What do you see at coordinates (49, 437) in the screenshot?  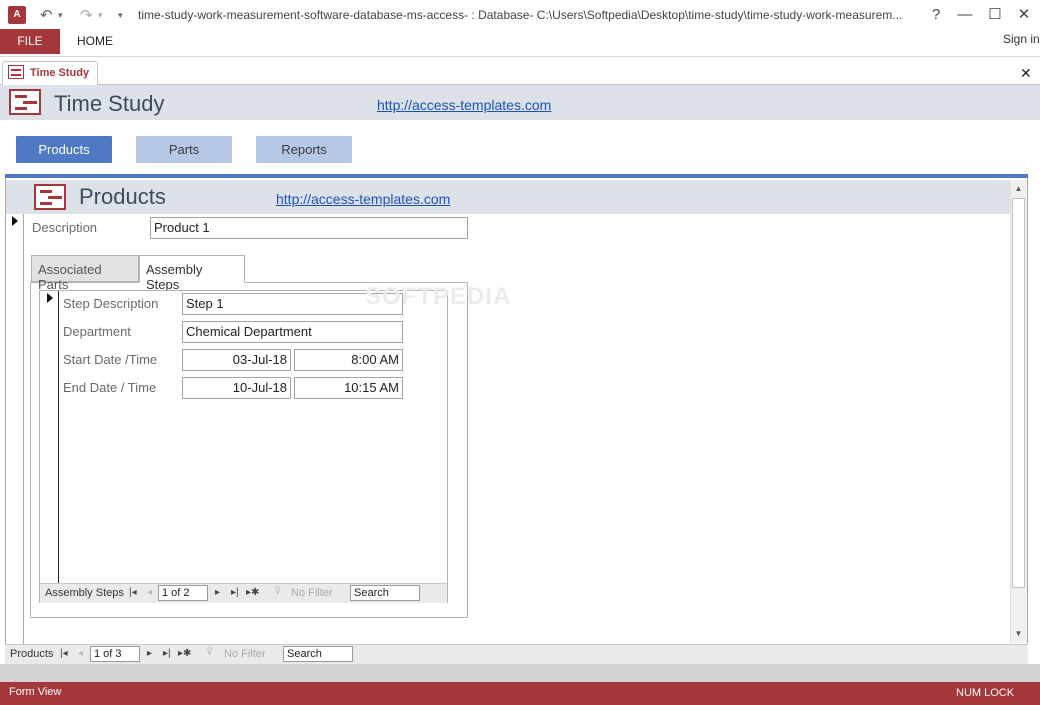 I see `step-record-selector` at bounding box center [49, 437].